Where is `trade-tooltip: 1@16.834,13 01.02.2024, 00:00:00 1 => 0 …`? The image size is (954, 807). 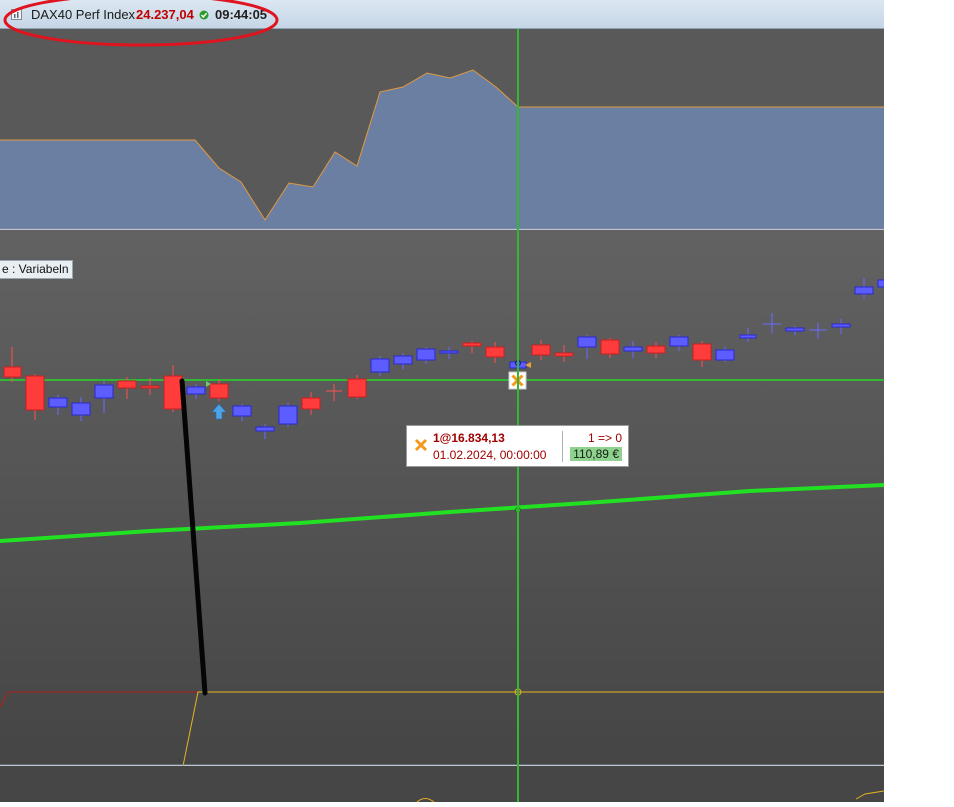 trade-tooltip: 1@16.834,13 01.02.2024, 00:00:00 1 => 0 … is located at coordinates (517, 446).